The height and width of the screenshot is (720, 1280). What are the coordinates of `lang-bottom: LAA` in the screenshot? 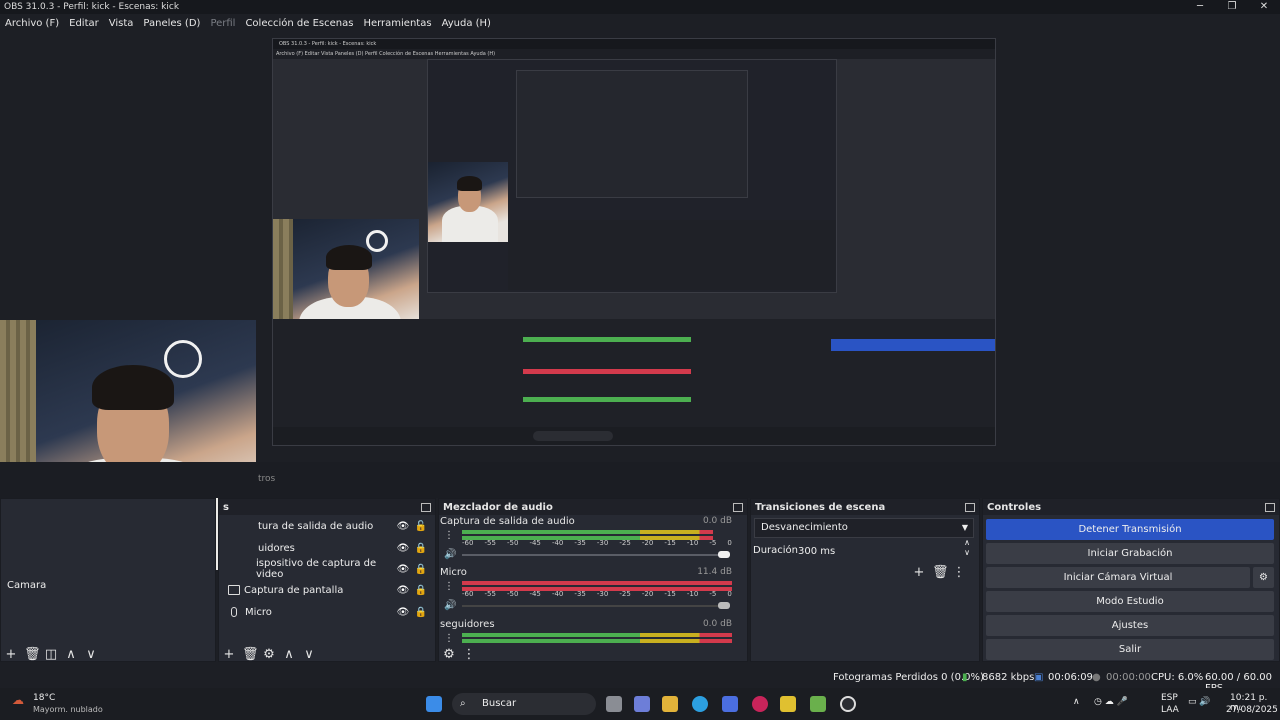 It's located at (1170, 710).